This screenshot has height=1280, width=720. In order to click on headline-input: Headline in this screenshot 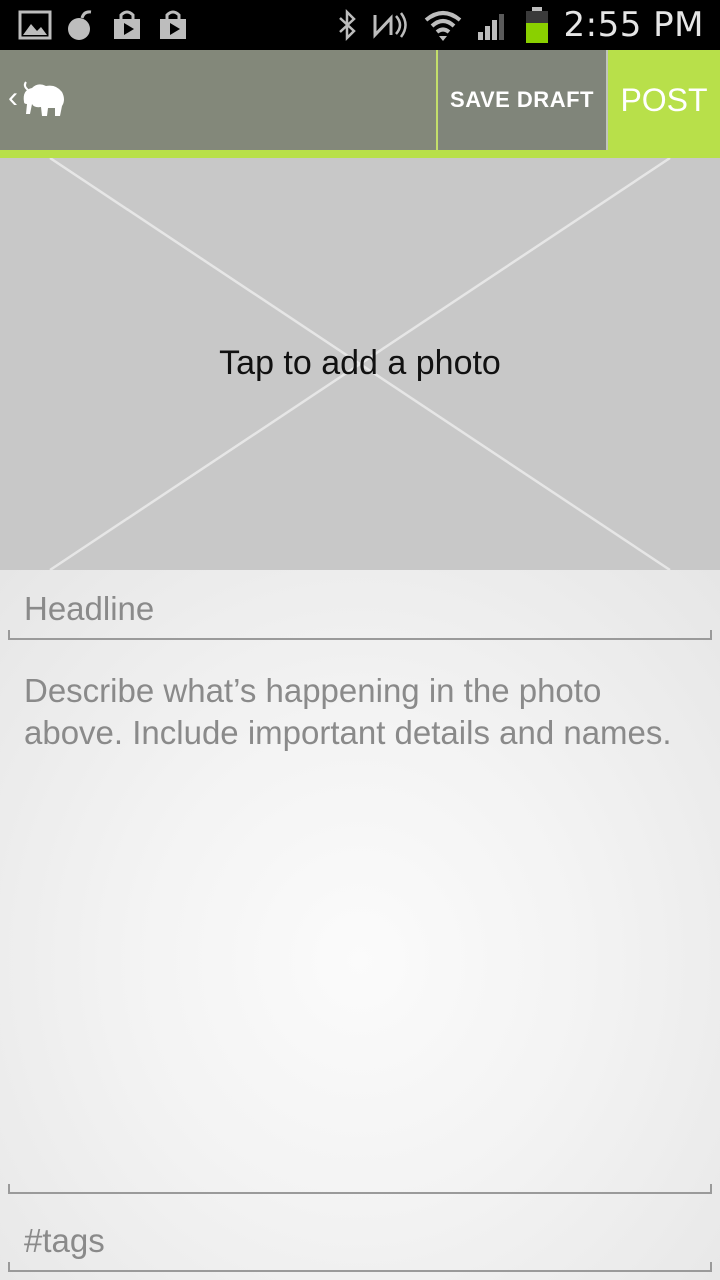, I will do `click(89, 609)`.